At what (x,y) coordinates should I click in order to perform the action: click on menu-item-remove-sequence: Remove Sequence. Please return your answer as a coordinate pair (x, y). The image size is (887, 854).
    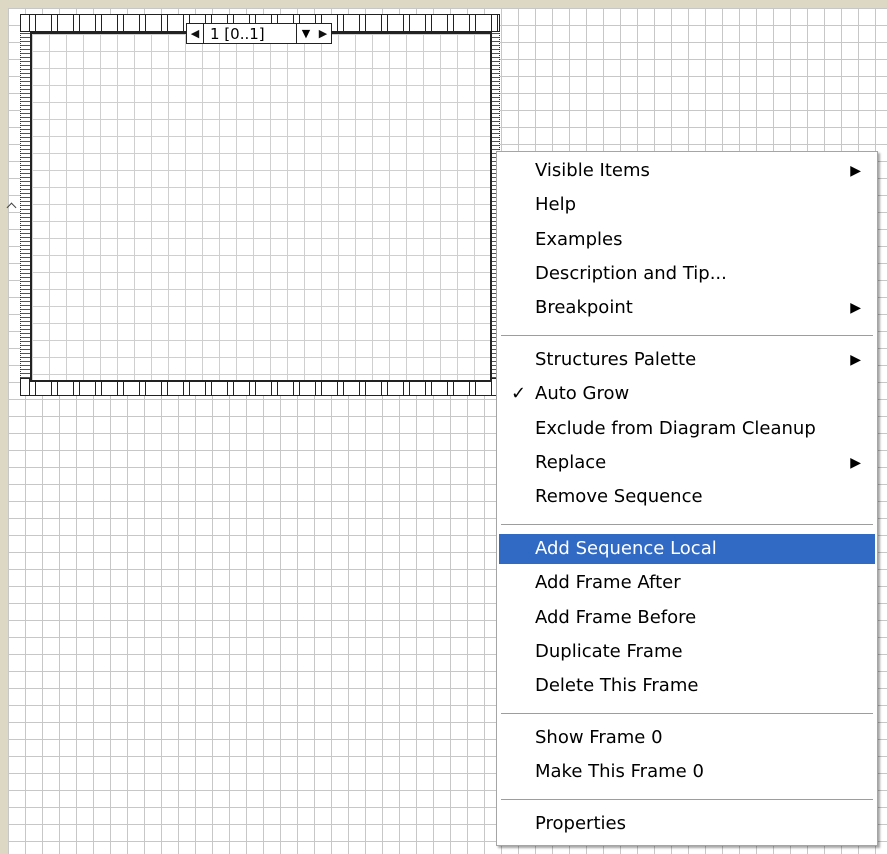
    Looking at the image, I should click on (687, 497).